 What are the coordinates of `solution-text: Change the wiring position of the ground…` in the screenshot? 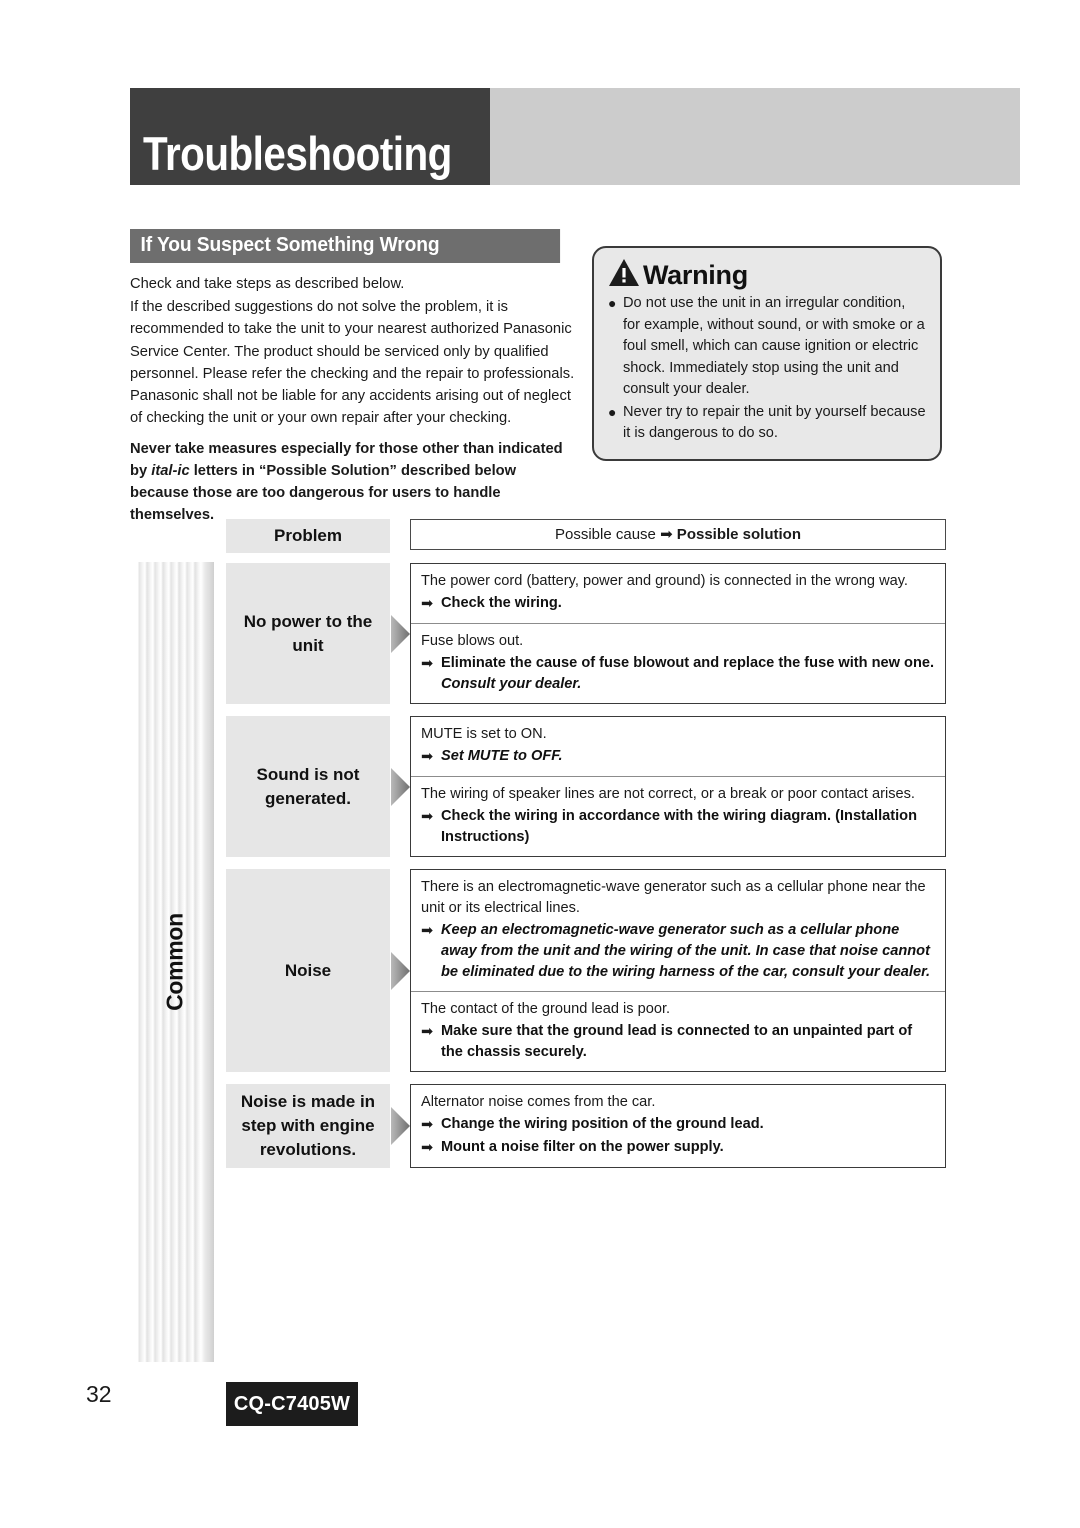 It's located at (602, 1124).